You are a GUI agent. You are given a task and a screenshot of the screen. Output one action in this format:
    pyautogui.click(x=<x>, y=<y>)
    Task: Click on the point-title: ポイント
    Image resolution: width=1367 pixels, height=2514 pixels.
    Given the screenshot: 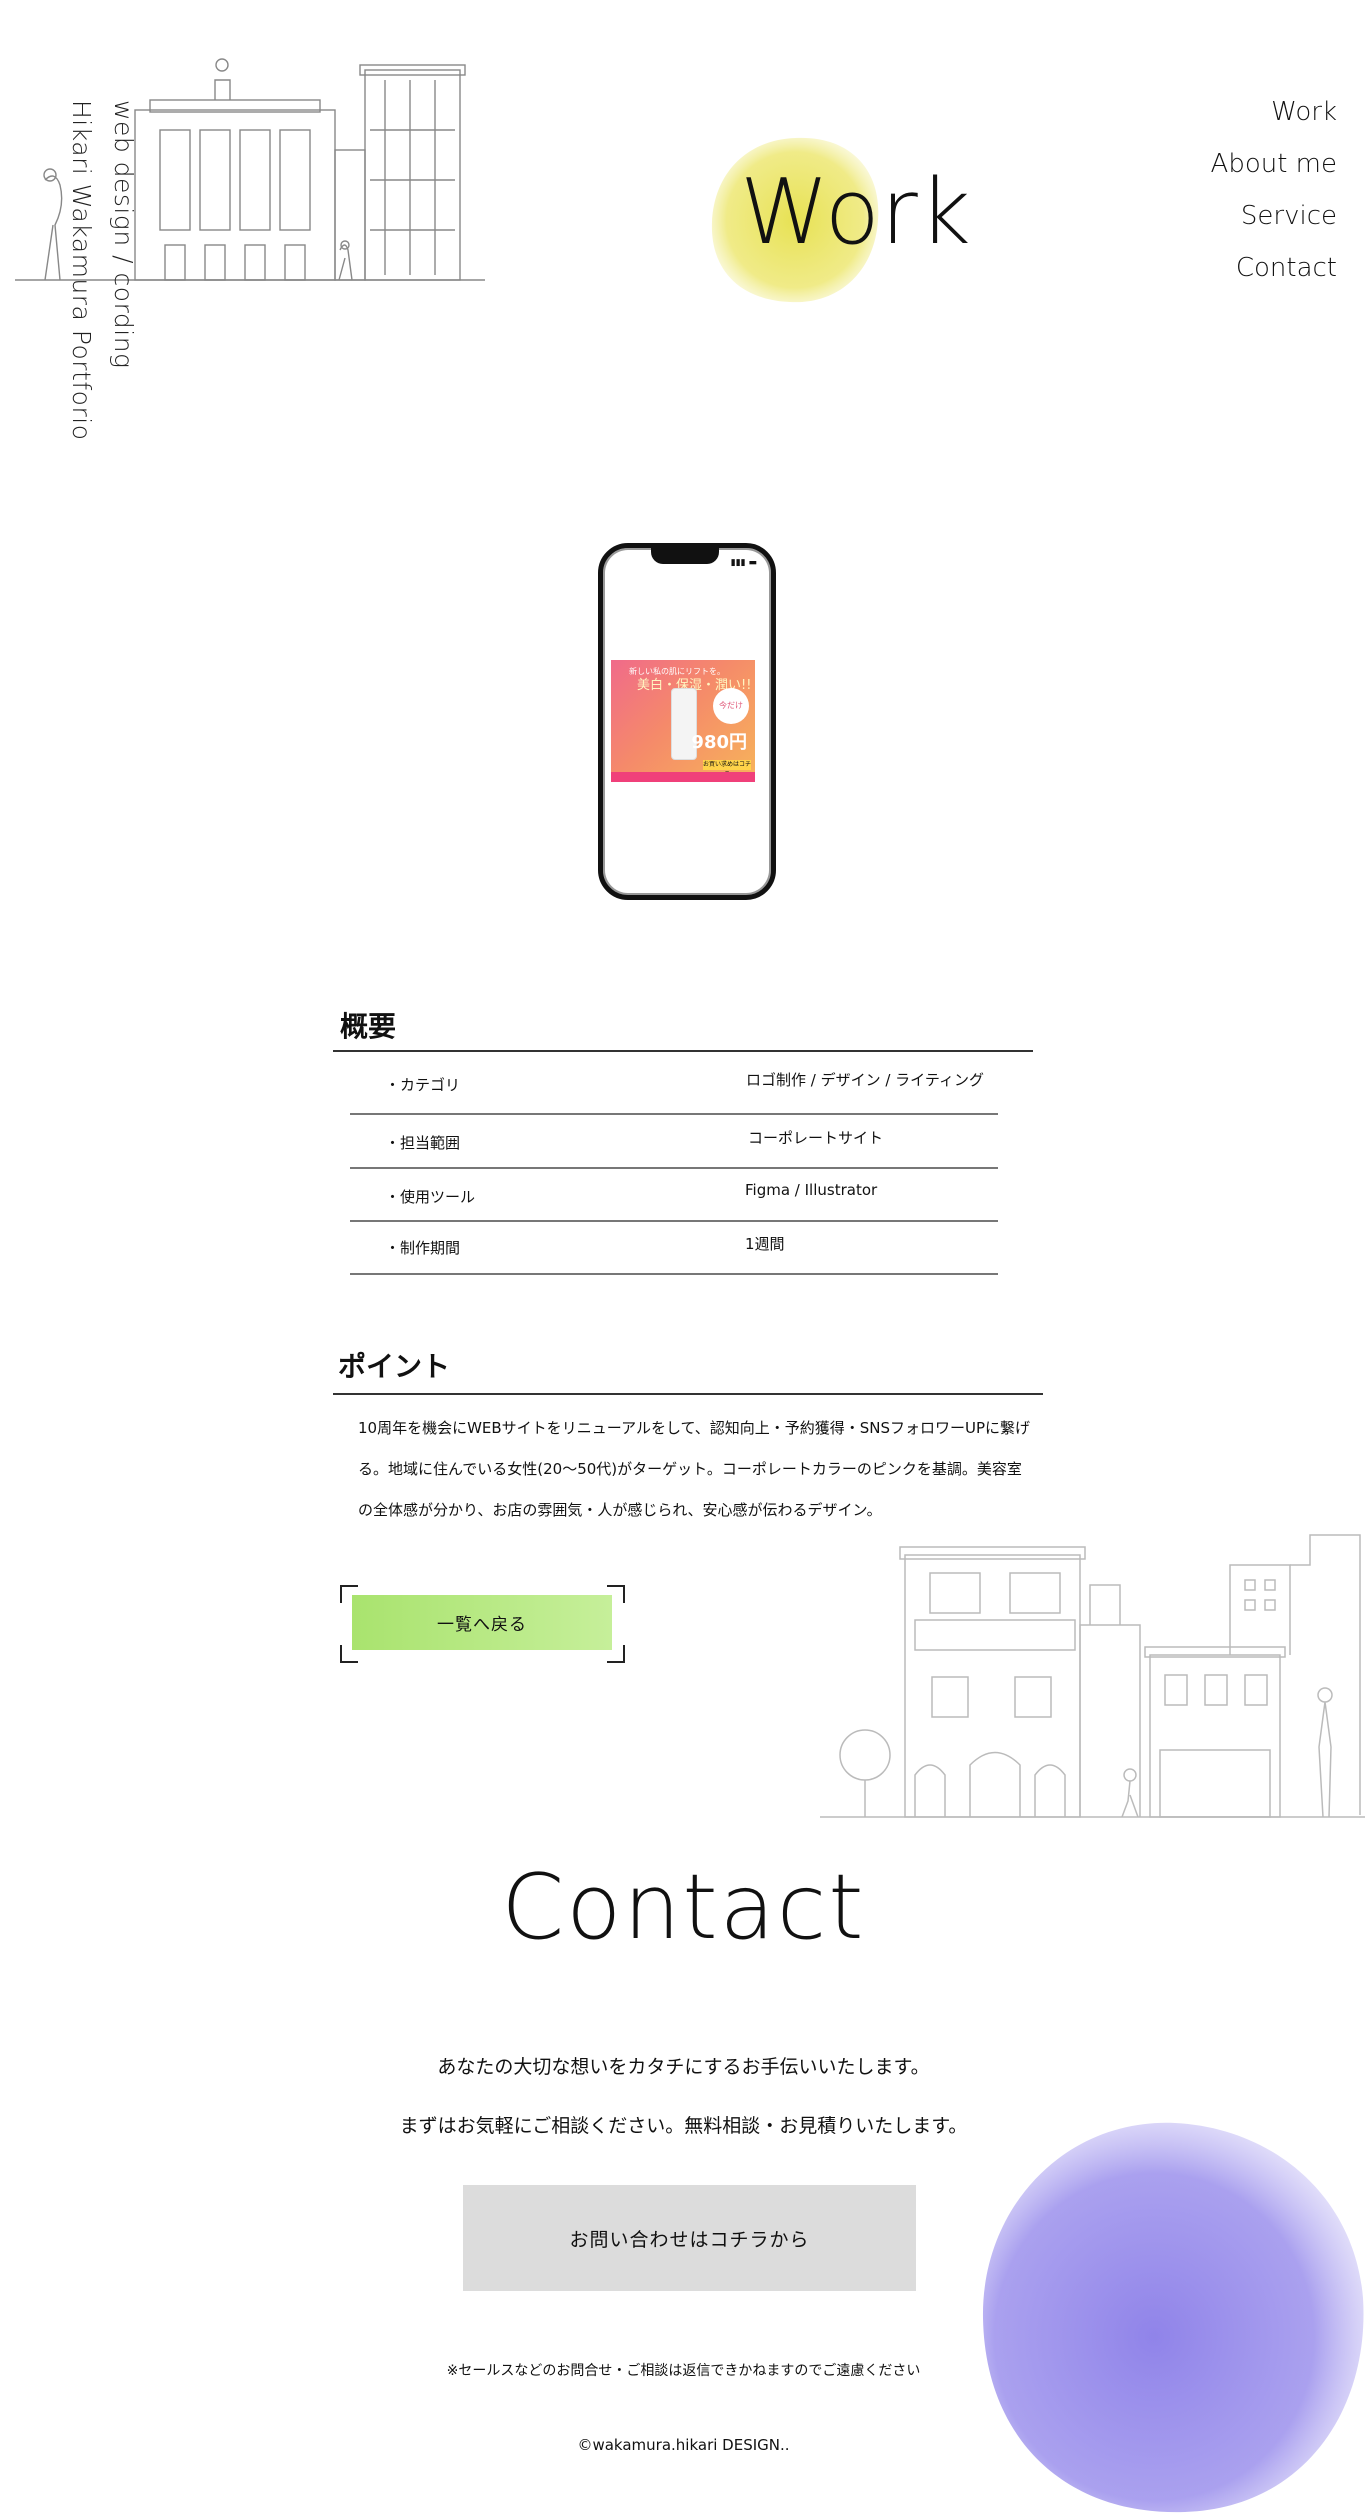 What is the action you would take?
    pyautogui.click(x=394, y=1366)
    